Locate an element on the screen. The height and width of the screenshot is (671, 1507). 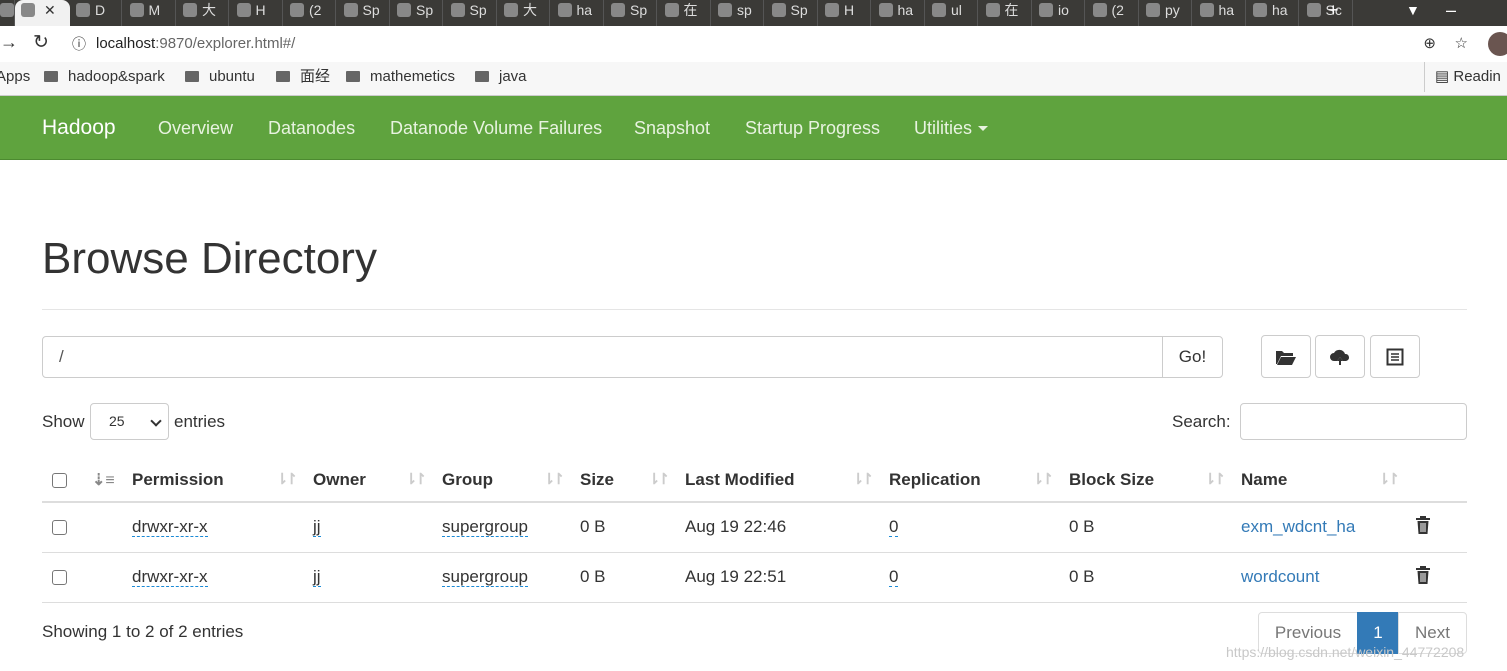
forward-icon: → is located at coordinates (9, 42).